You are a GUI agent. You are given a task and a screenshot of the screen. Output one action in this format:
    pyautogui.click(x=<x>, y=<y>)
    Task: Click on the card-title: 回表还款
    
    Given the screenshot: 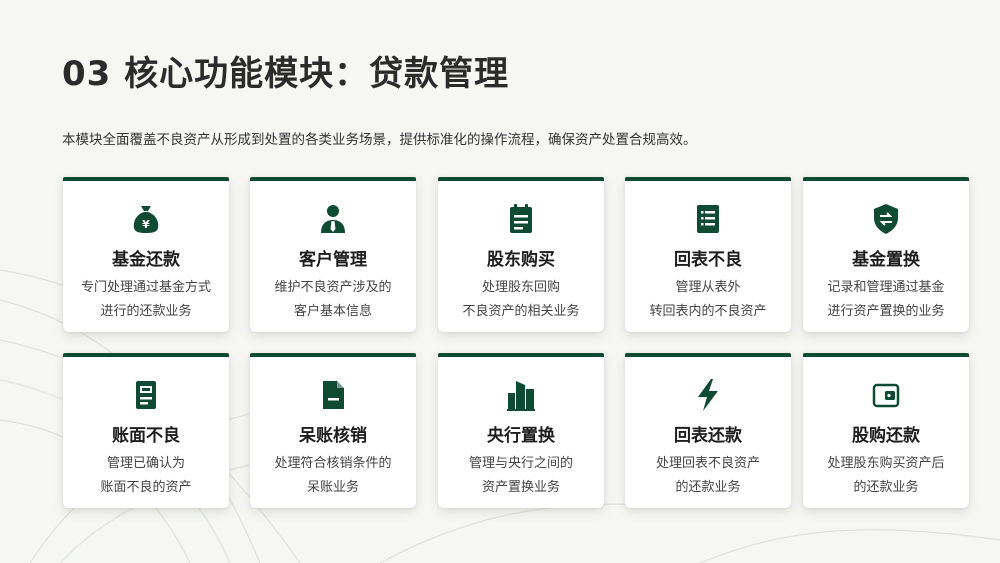 What is the action you would take?
    pyautogui.click(x=708, y=436)
    